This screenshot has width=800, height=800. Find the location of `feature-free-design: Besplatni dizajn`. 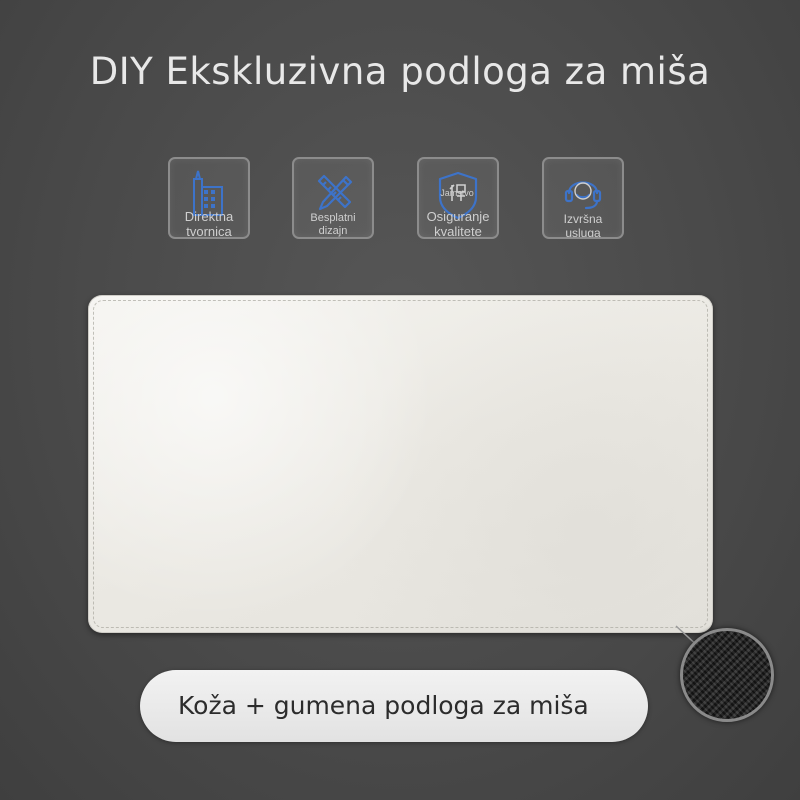

feature-free-design: Besplatni dizajn is located at coordinates (333, 198).